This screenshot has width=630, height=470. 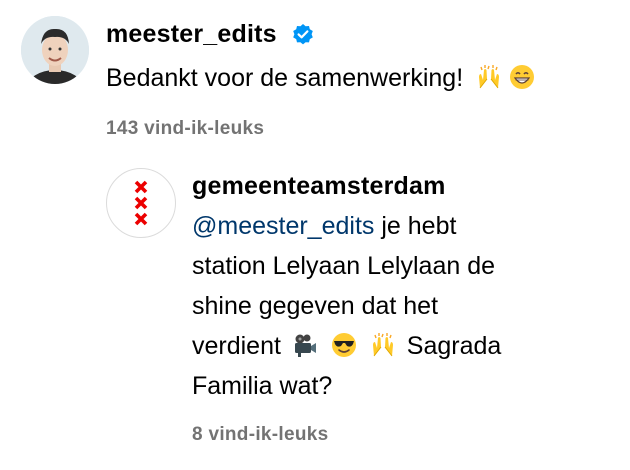 I want to click on comment-text: Bedankt voor de samenwerking!, so click(x=320, y=78).